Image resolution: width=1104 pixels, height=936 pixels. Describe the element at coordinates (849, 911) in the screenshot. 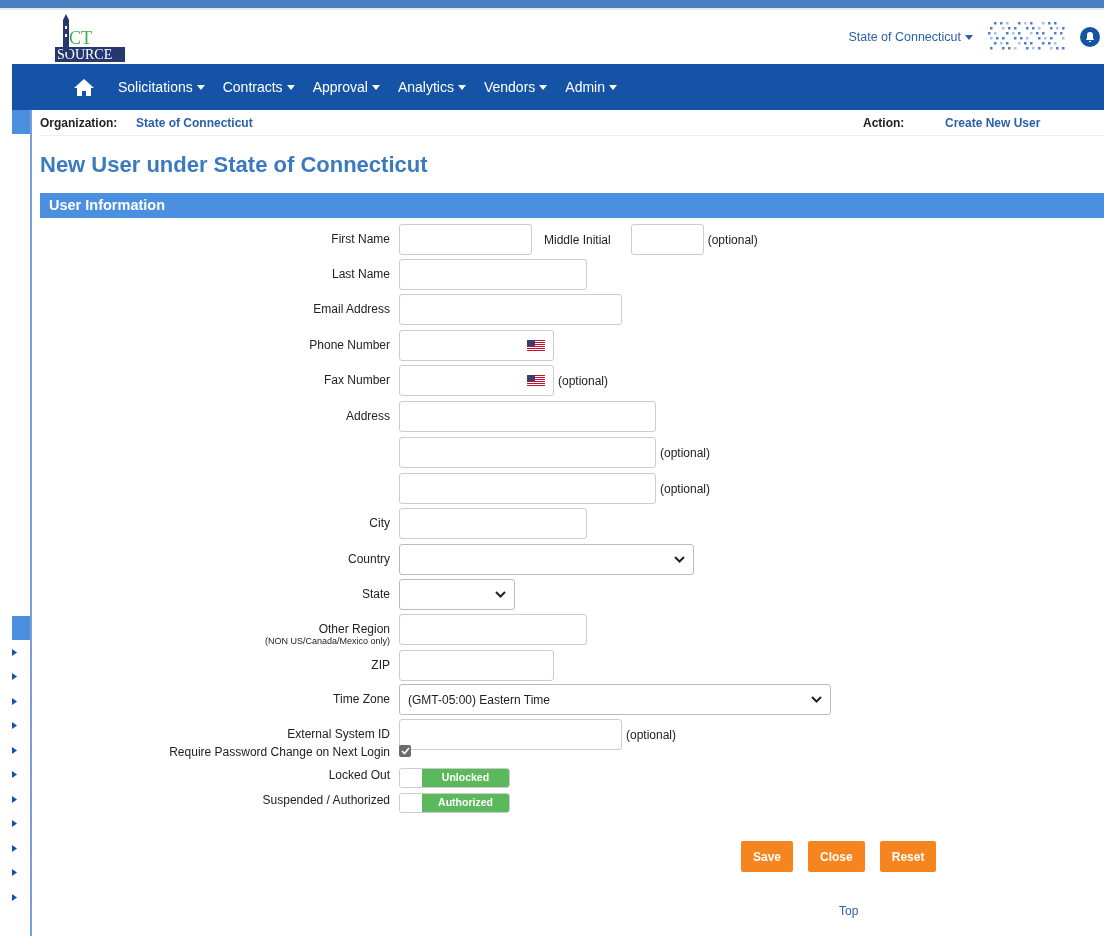

I see `top-link: Top` at that location.